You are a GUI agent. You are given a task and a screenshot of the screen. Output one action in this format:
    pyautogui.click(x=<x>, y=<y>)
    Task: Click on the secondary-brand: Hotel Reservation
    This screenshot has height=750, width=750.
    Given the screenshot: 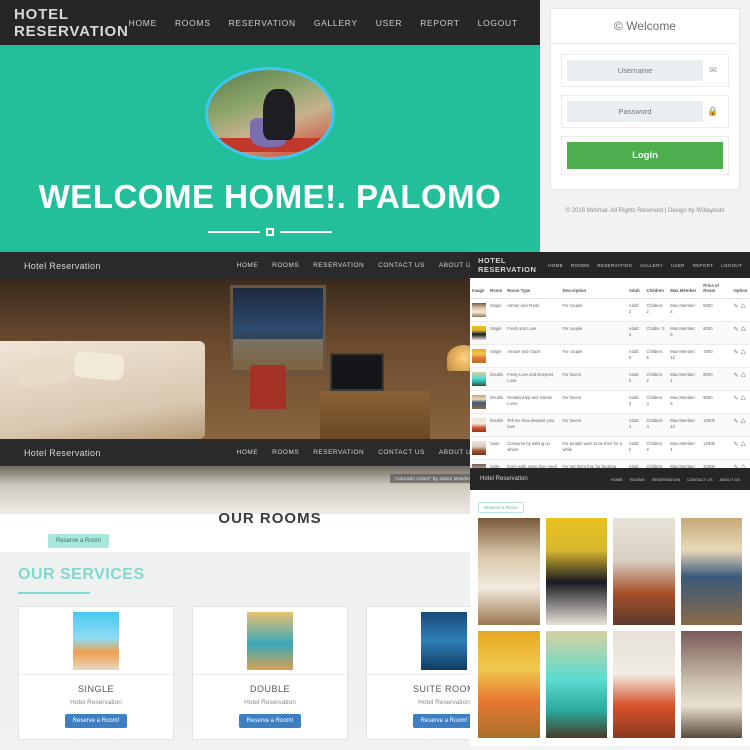 What is the action you would take?
    pyautogui.click(x=62, y=265)
    